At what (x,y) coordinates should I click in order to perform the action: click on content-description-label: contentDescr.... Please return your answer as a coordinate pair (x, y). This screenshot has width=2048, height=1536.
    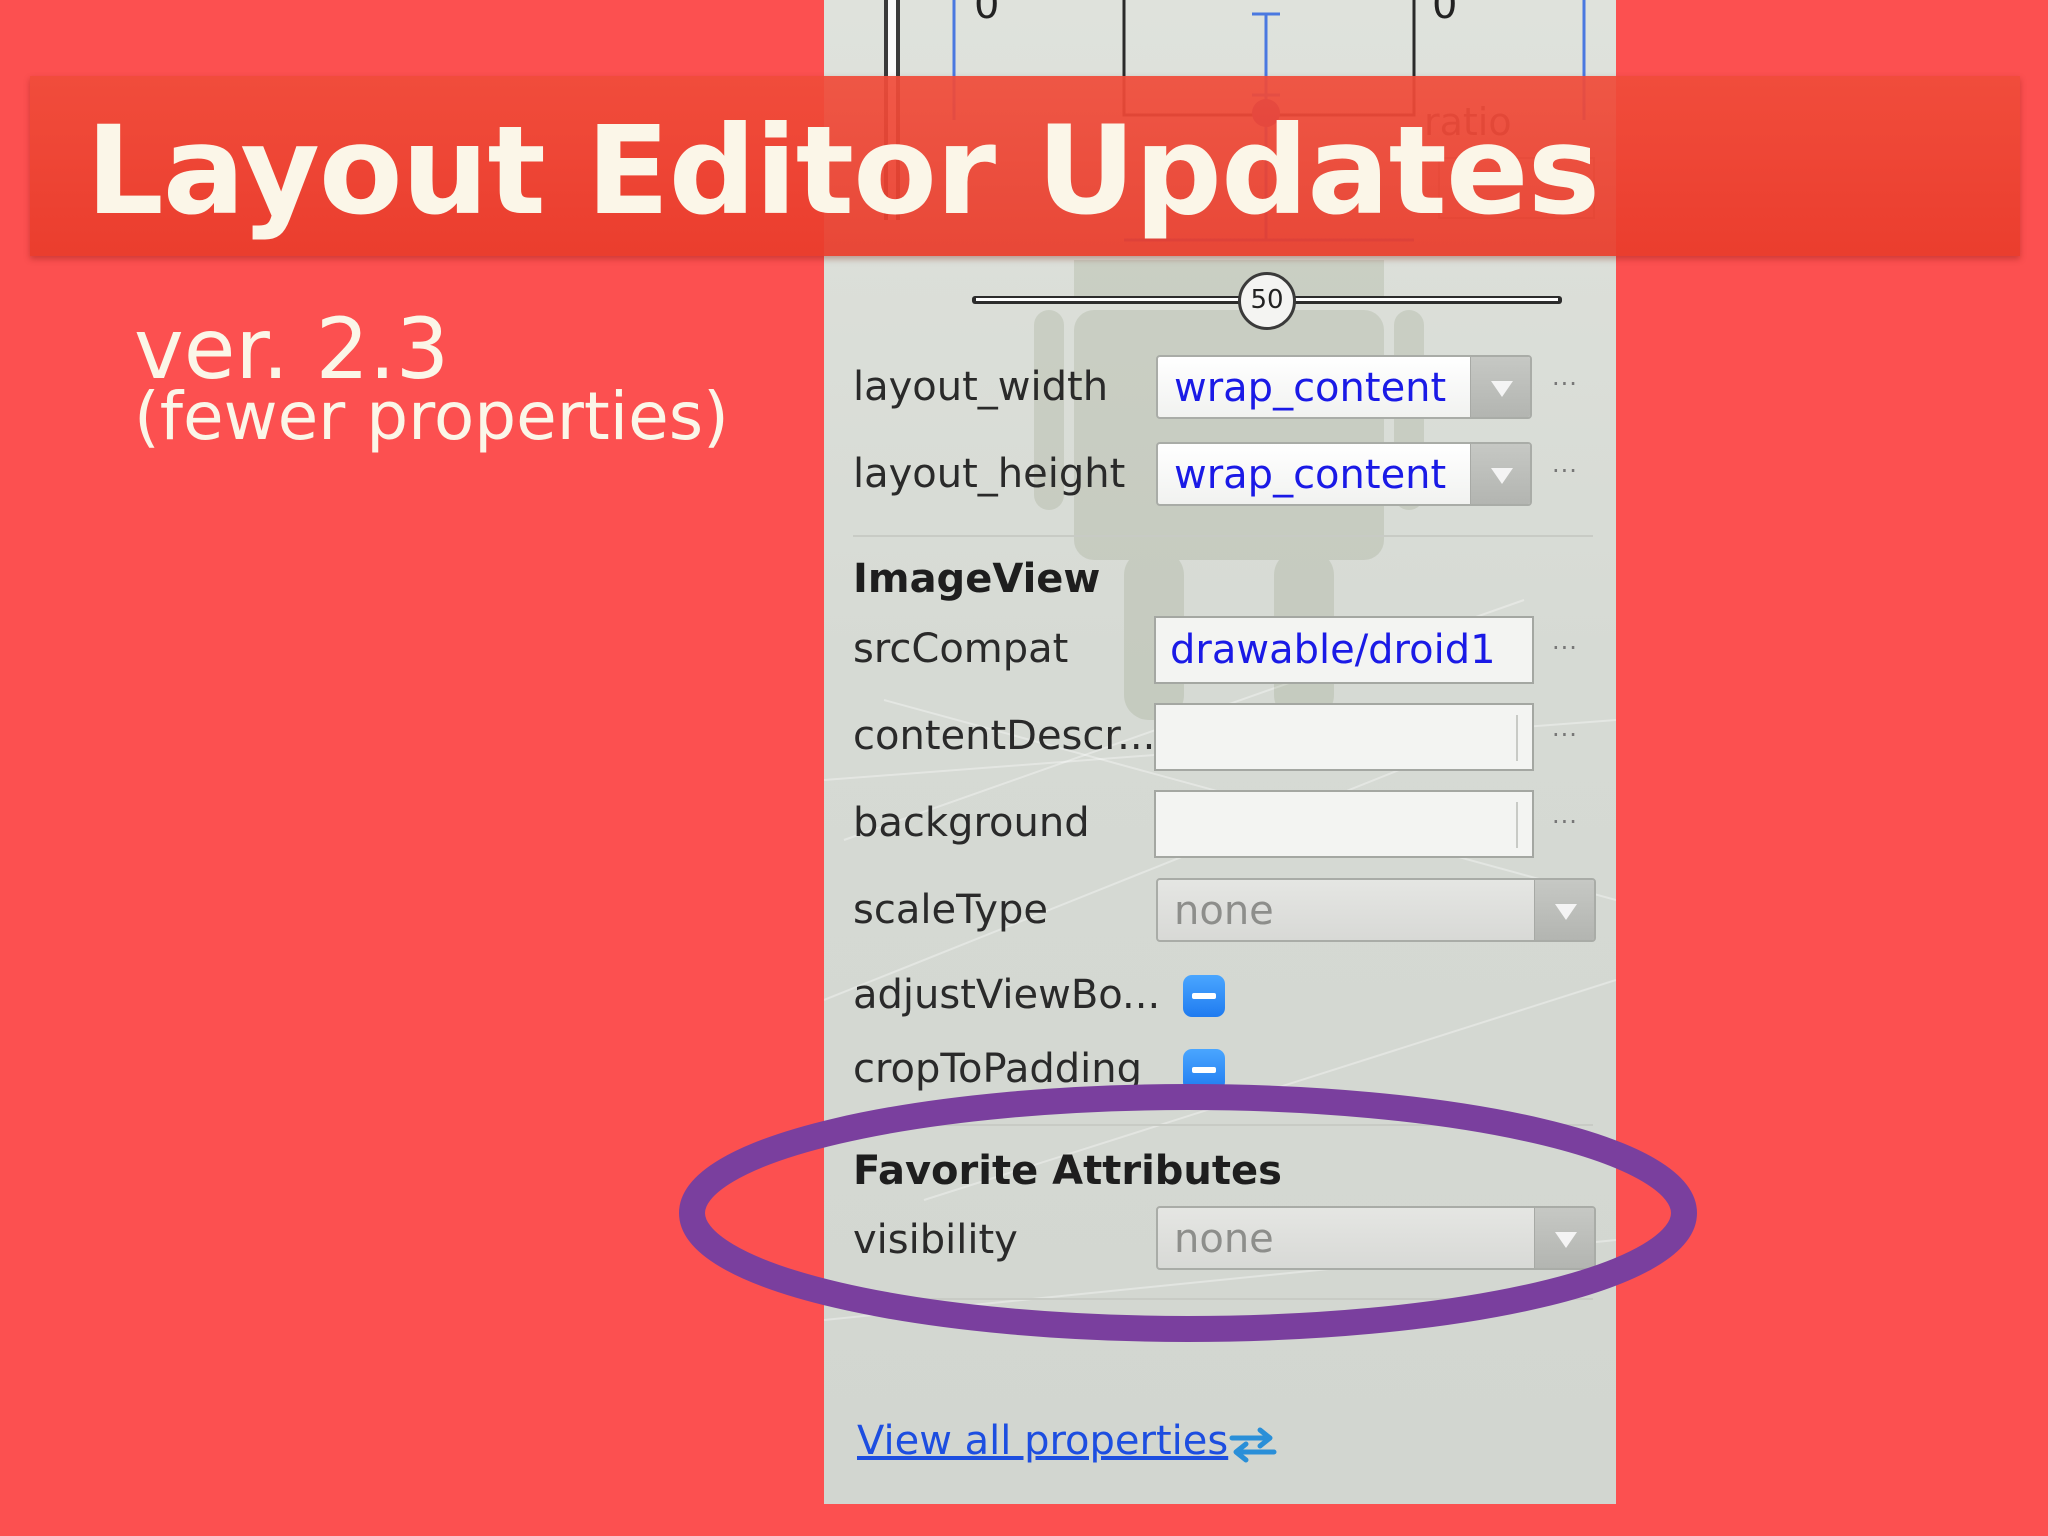
    Looking at the image, I should click on (1004, 736).